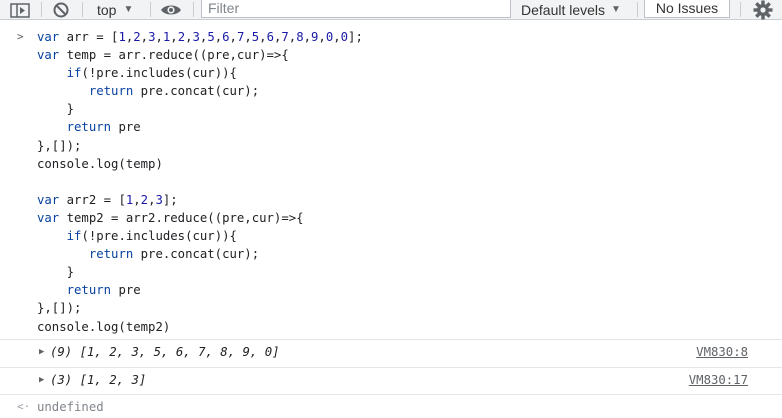 The image size is (782, 418). Describe the element at coordinates (391, 380) in the screenshot. I see `console-message-row: ▶ (3) [1, 2, 3] VM830:17` at that location.